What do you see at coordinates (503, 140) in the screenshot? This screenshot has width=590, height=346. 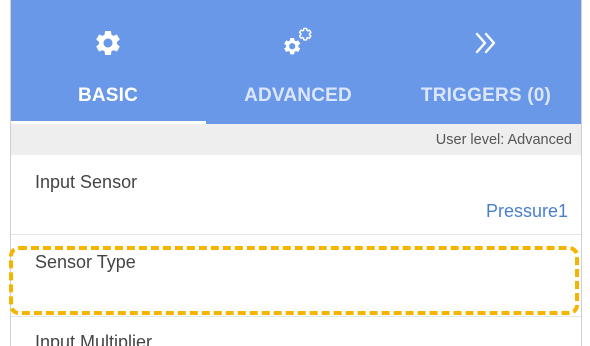 I see `user-level-text: User level: Advanced` at bounding box center [503, 140].